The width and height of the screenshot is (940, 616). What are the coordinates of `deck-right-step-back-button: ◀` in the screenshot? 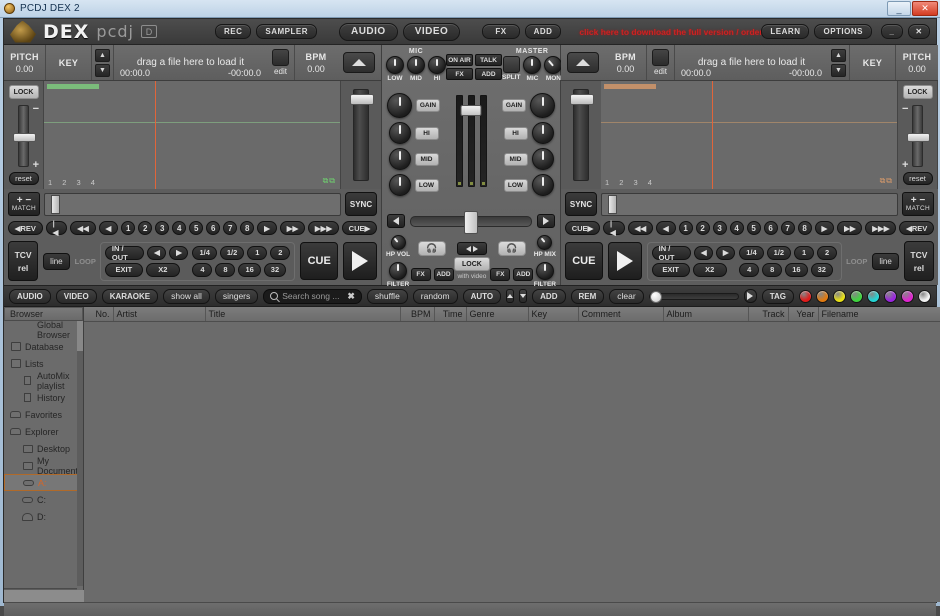 It's located at (665, 228).